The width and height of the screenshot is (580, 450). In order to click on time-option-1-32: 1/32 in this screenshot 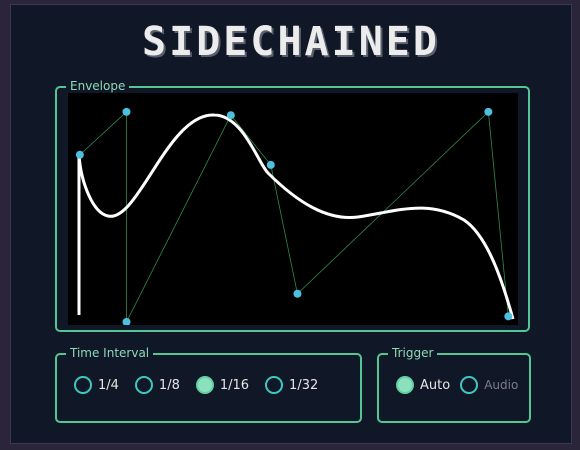, I will do `click(291, 385)`.